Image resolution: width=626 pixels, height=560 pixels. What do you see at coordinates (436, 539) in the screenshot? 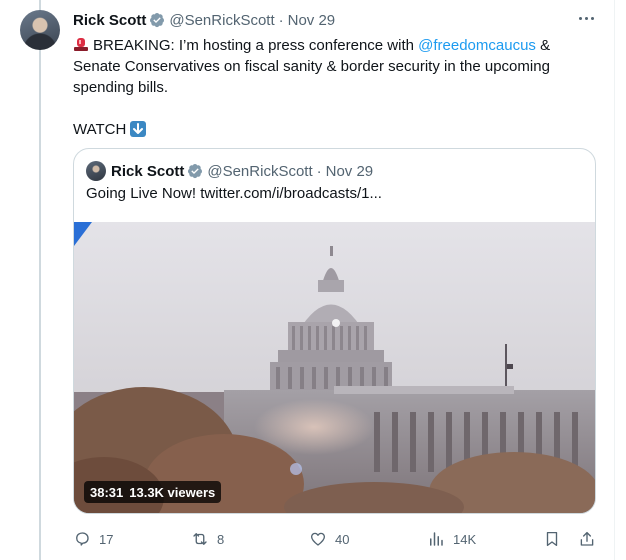
I see `analytics-icon` at bounding box center [436, 539].